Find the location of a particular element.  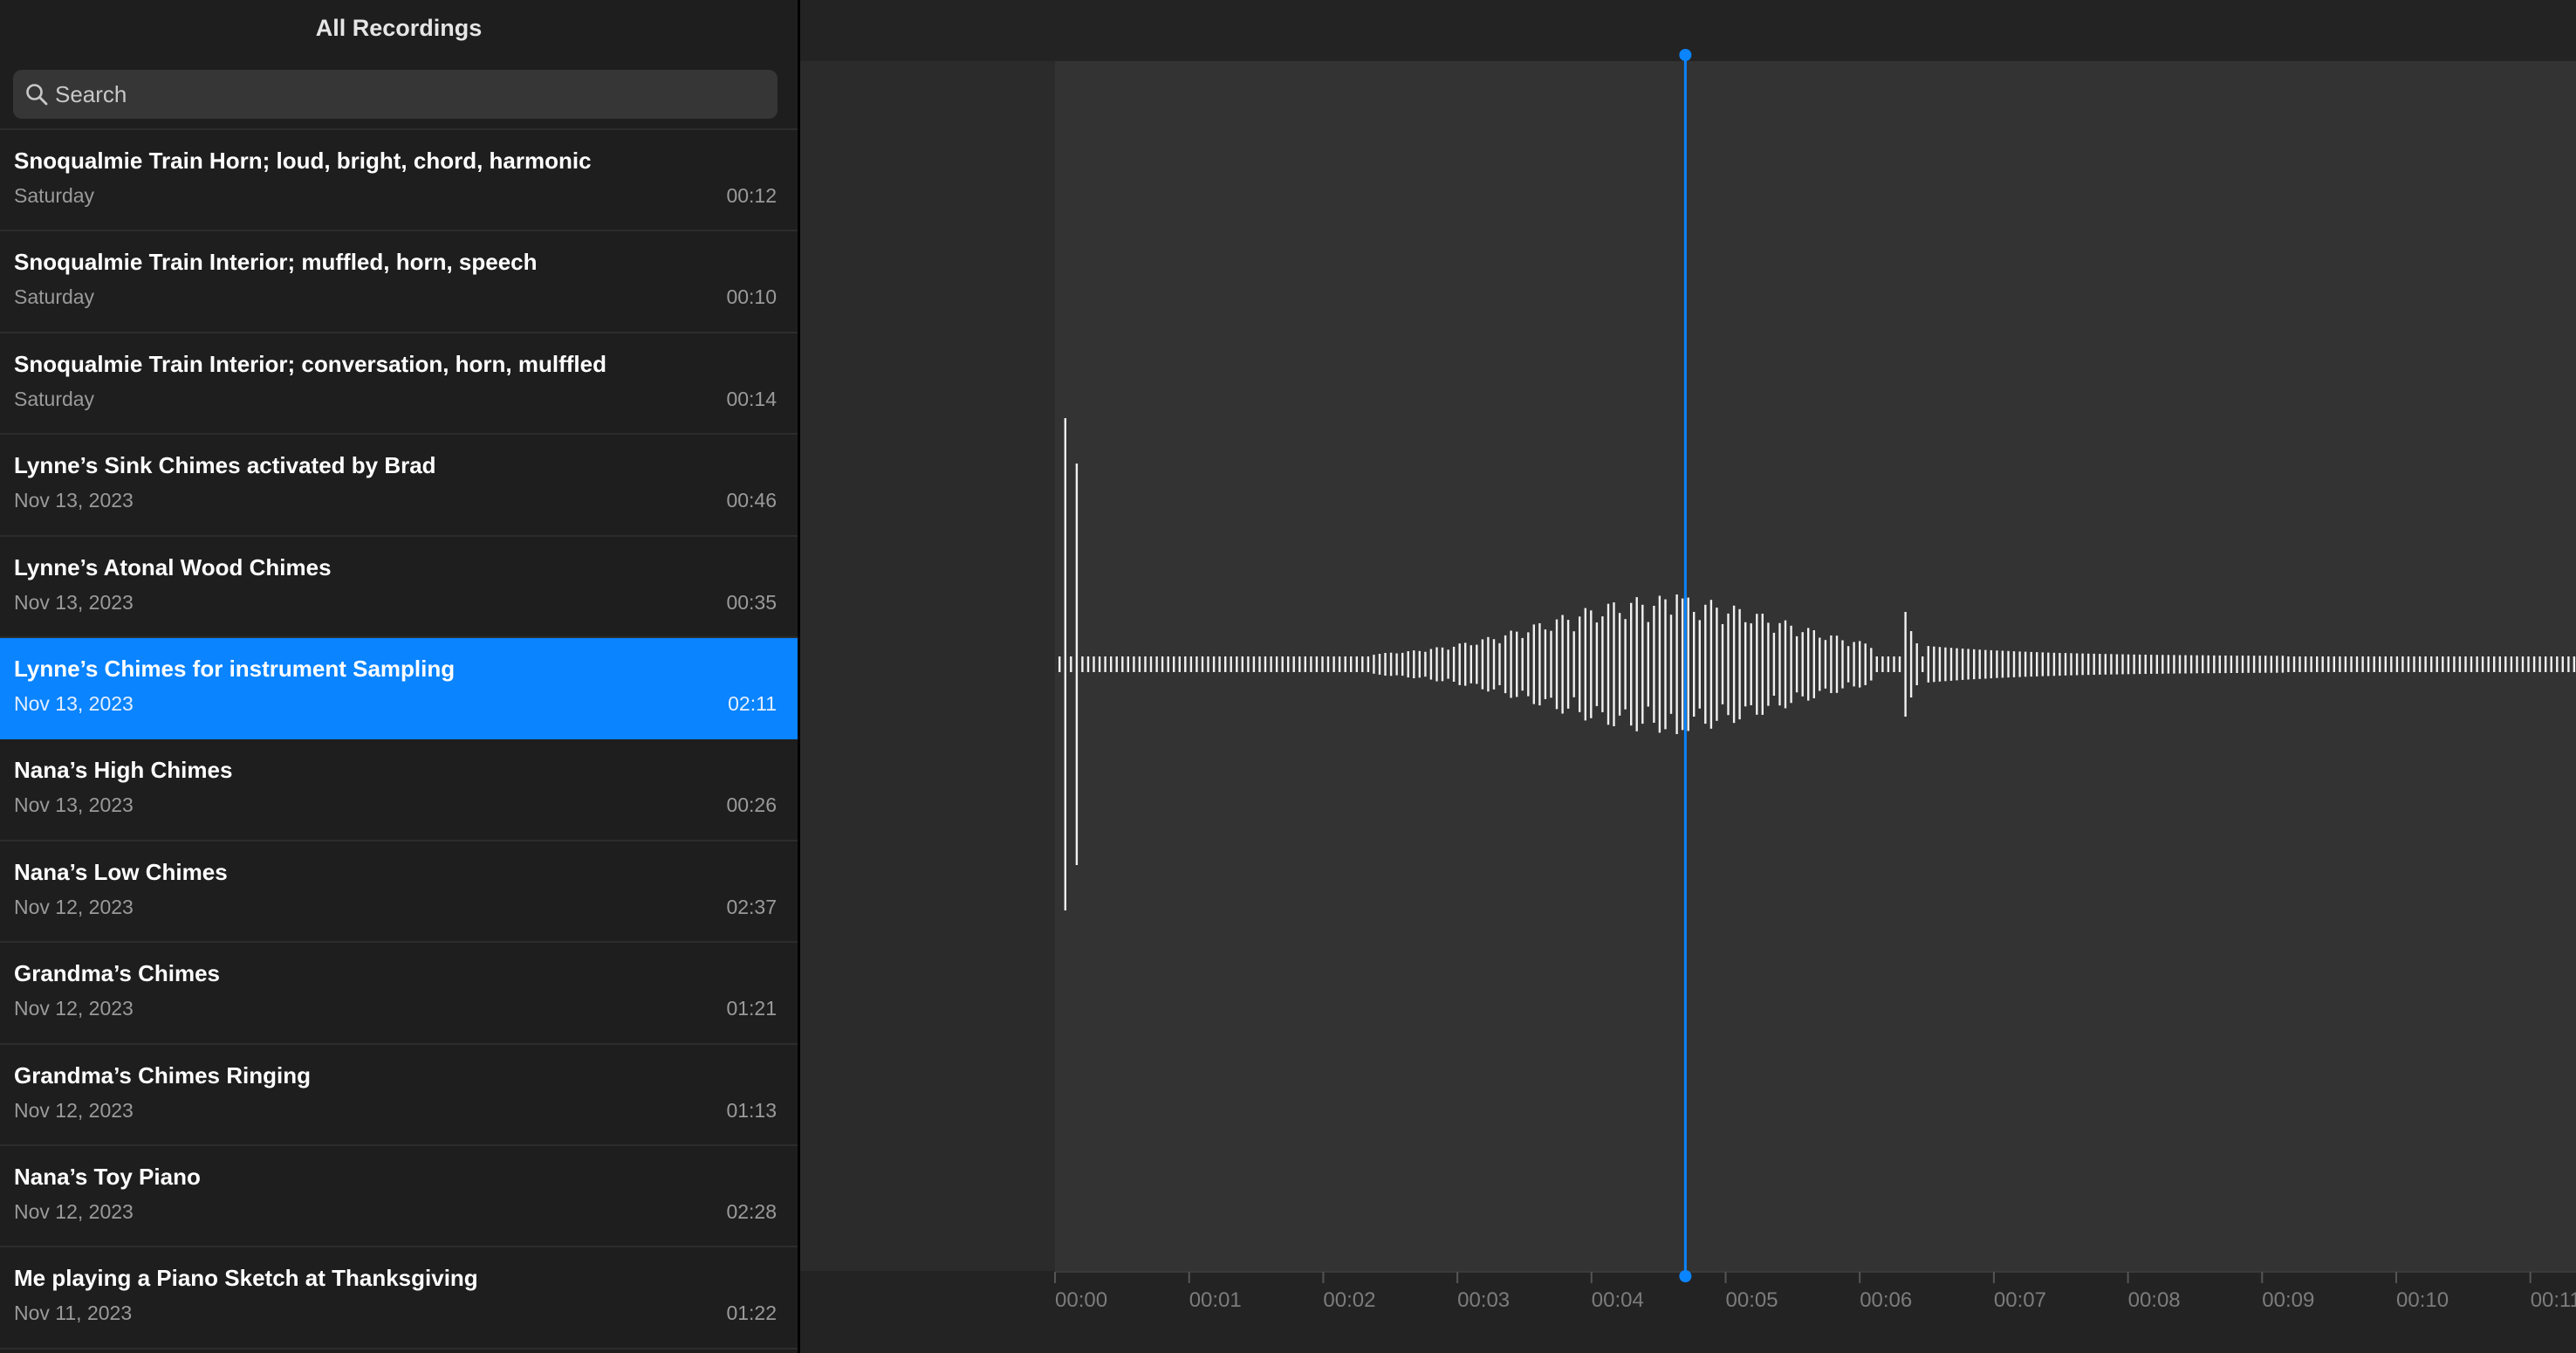

recording-title: Nana’s Low Chimes is located at coordinates (121, 871).